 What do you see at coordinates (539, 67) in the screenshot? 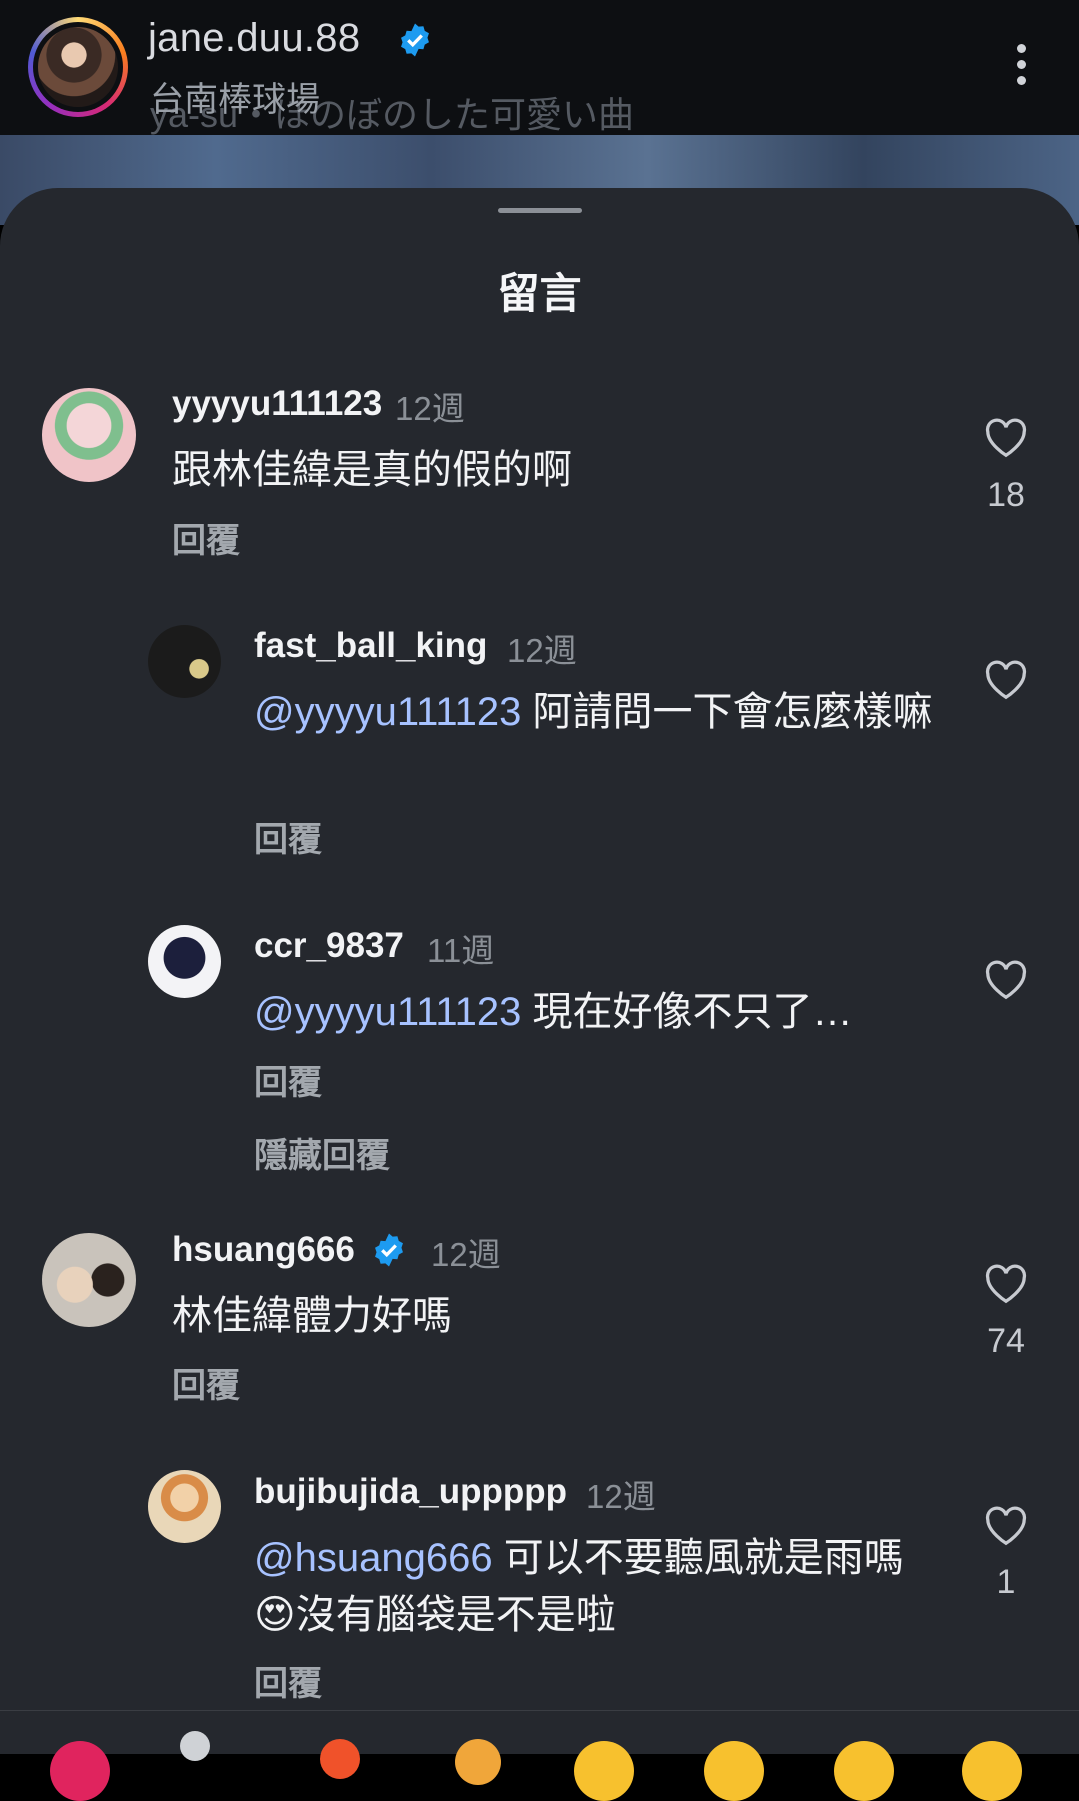
I see `profile-header: jane.duu.88 ya-su・ほのぼのした可愛い曲 台南棒球場` at bounding box center [539, 67].